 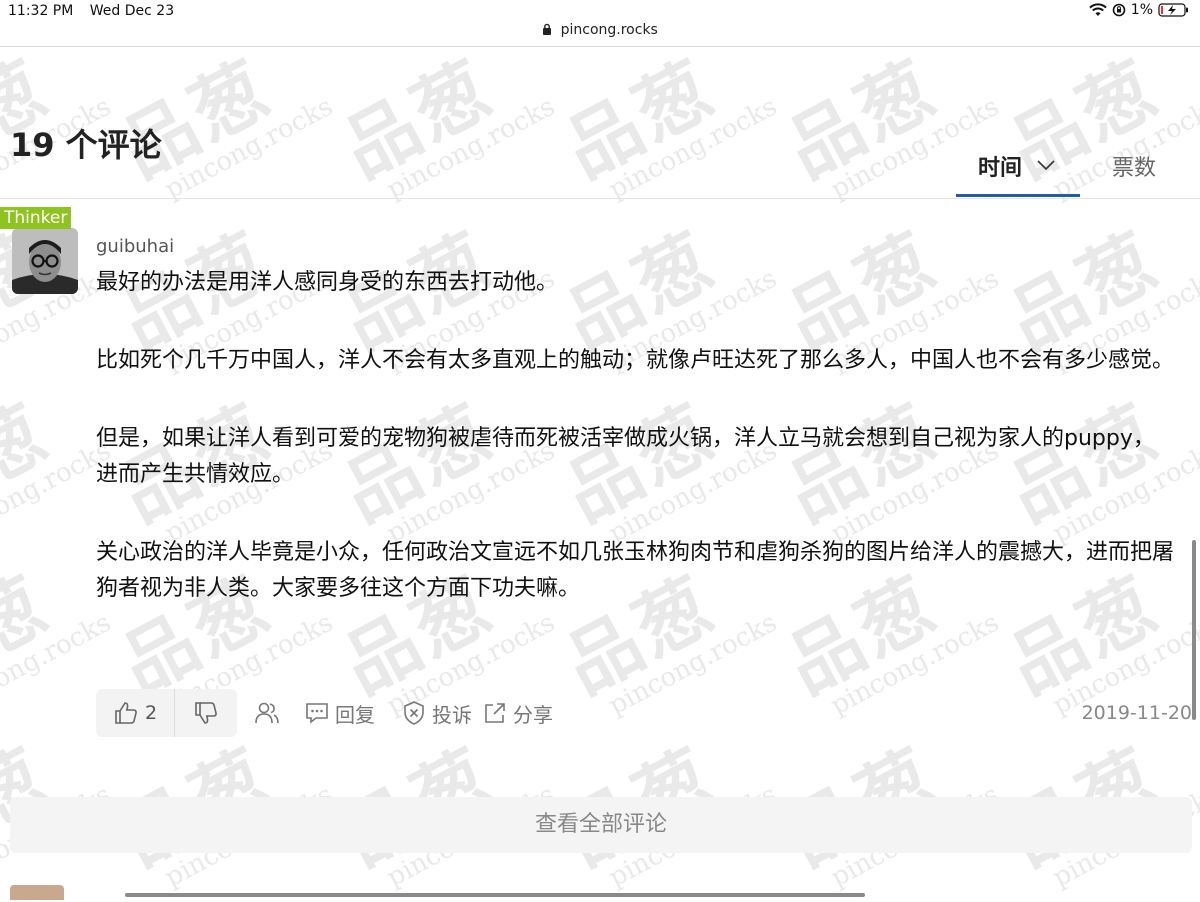 What do you see at coordinates (1098, 9) in the screenshot?
I see `wifi-icon` at bounding box center [1098, 9].